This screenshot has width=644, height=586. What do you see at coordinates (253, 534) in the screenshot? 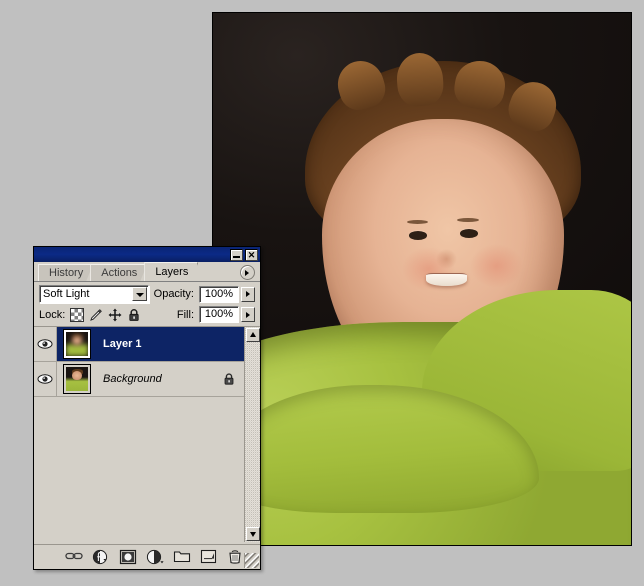
I see `scroll-down-button` at bounding box center [253, 534].